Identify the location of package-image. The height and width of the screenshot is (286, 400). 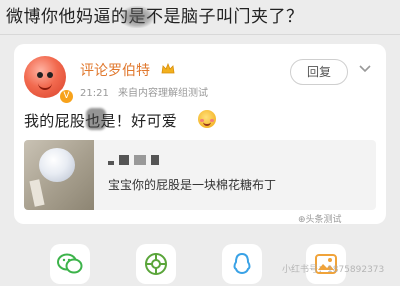
(37, 193).